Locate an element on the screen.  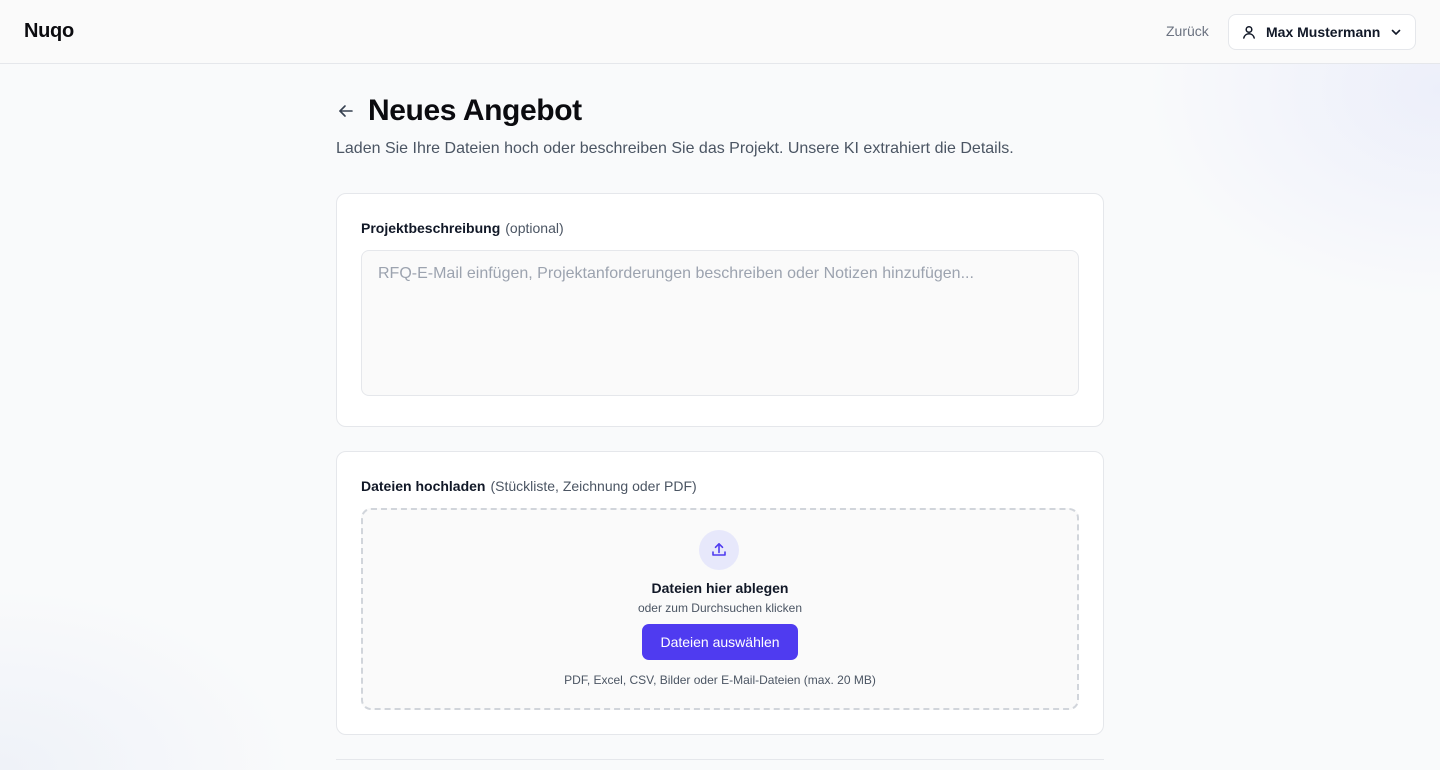
brand-logo: Nuqo is located at coordinates (49, 31).